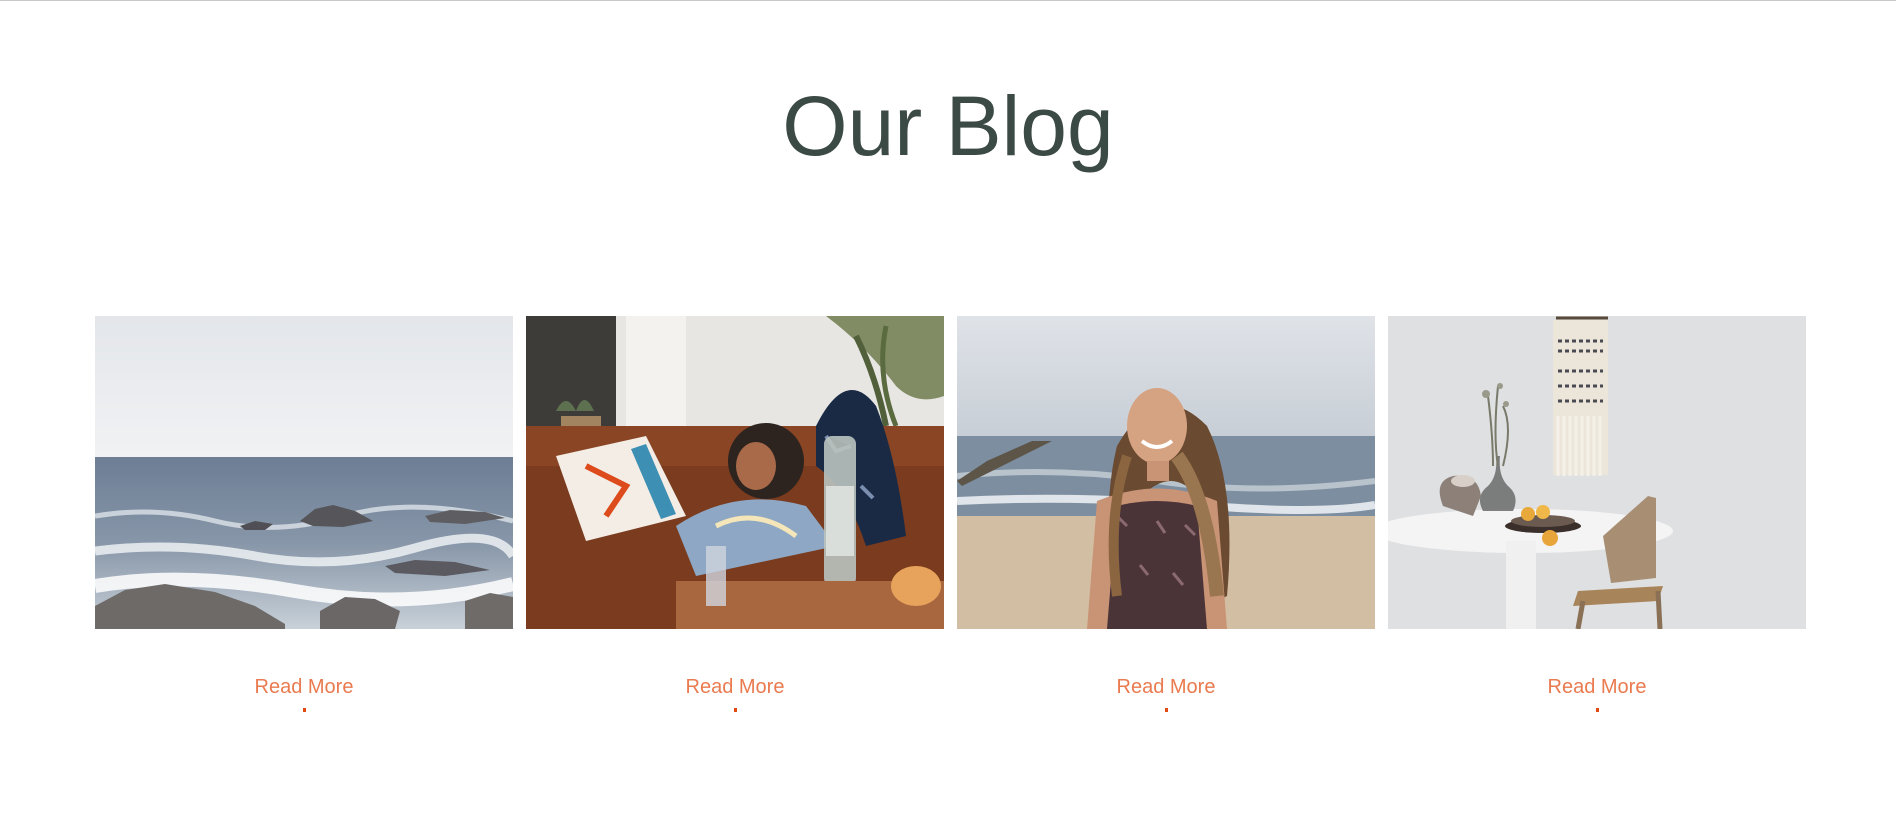 This screenshot has height=831, width=1896. What do you see at coordinates (1597, 472) in the screenshot?
I see `white-table-with-vase-photo` at bounding box center [1597, 472].